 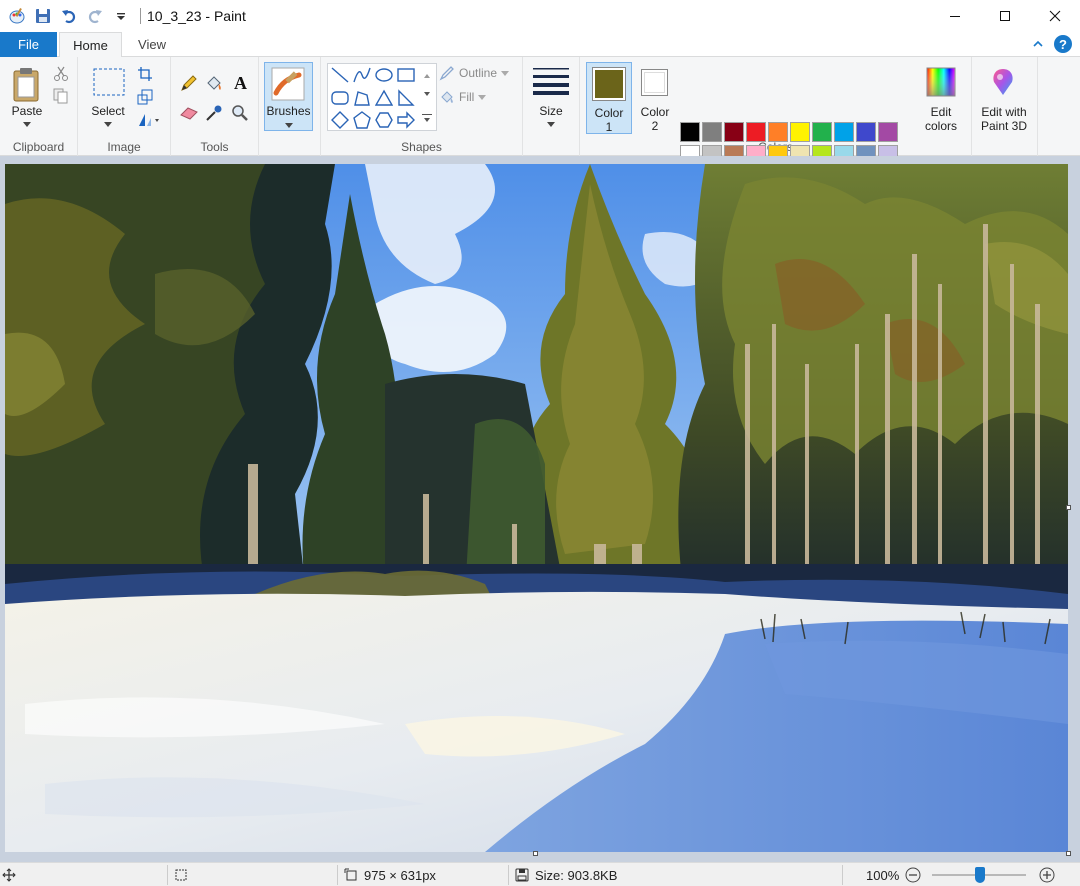 I want to click on color2-button: Color 2, so click(x=655, y=98).